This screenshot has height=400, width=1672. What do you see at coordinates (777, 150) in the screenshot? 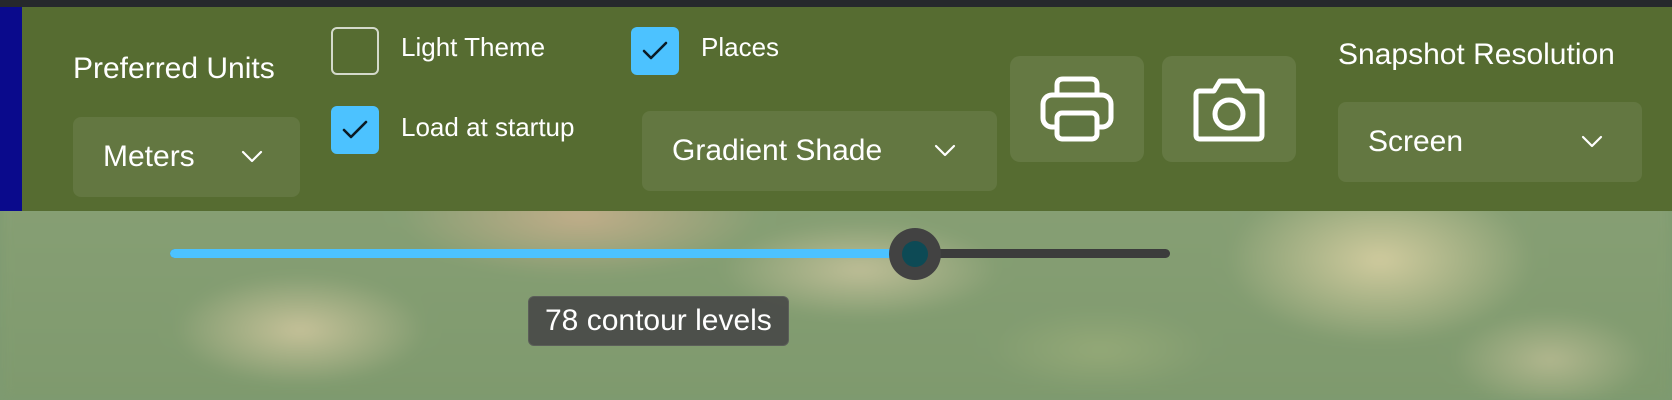
I see `shading-value: Gradient Shade` at bounding box center [777, 150].